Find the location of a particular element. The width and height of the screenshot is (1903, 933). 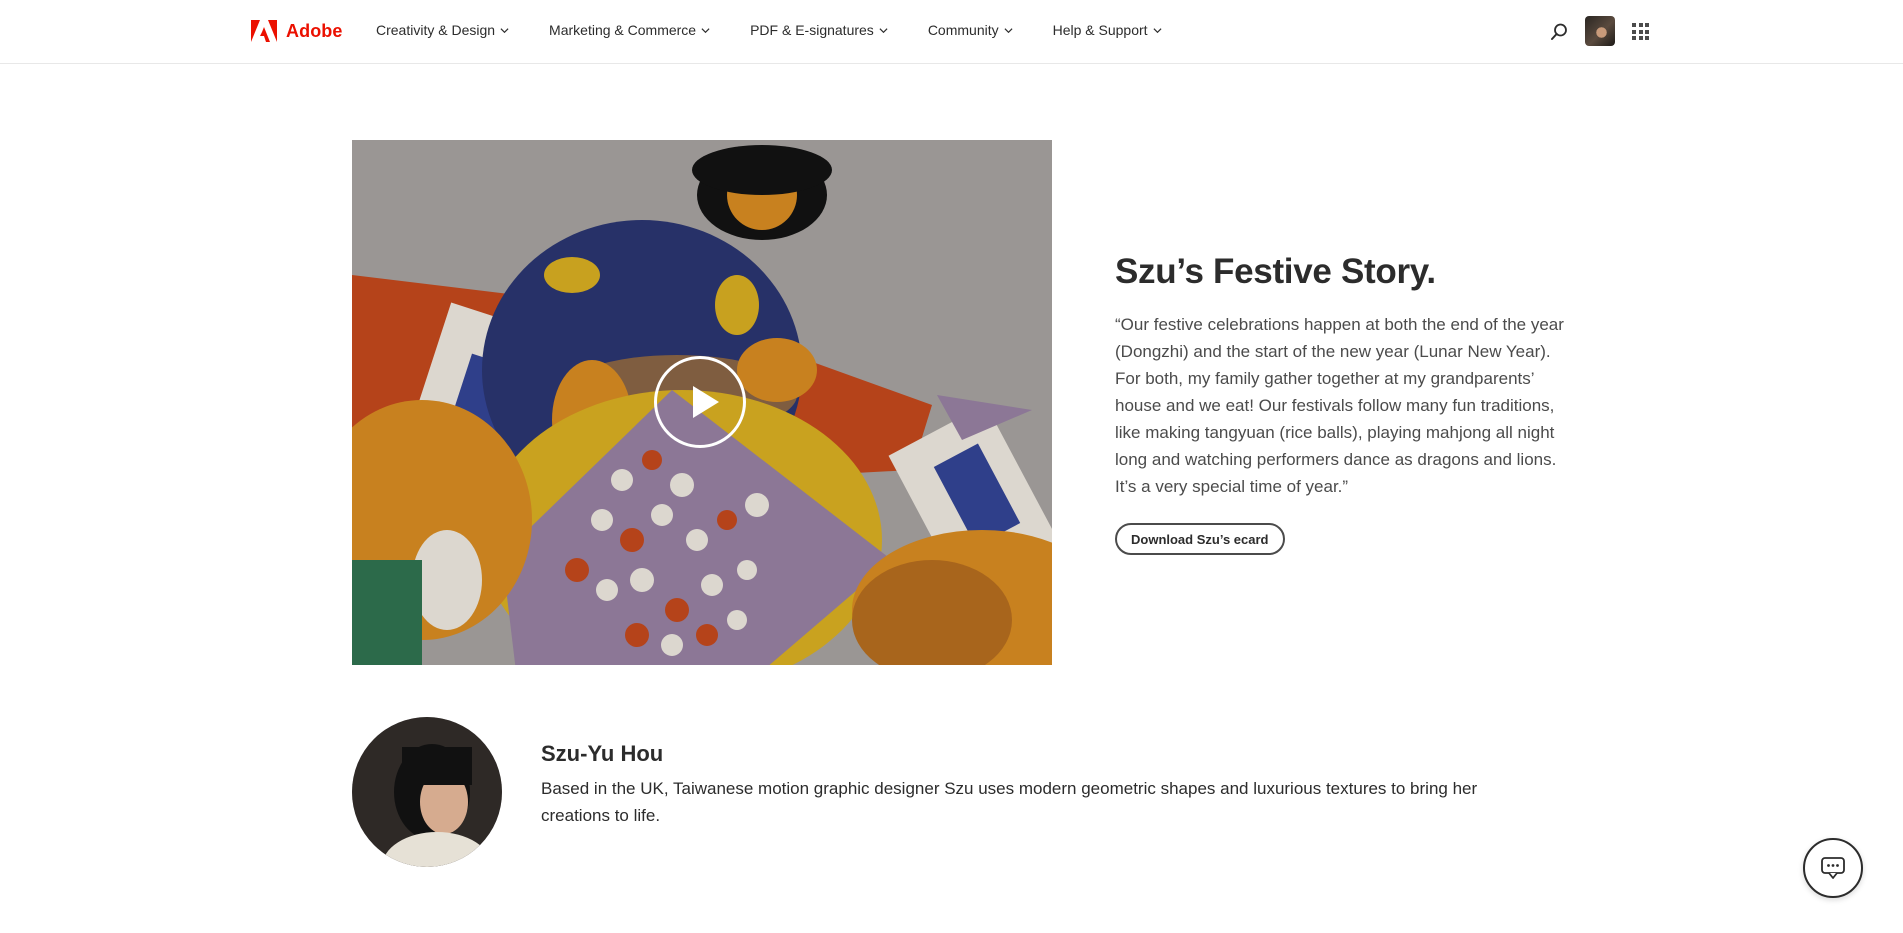

search-icon is located at coordinates (1559, 32).